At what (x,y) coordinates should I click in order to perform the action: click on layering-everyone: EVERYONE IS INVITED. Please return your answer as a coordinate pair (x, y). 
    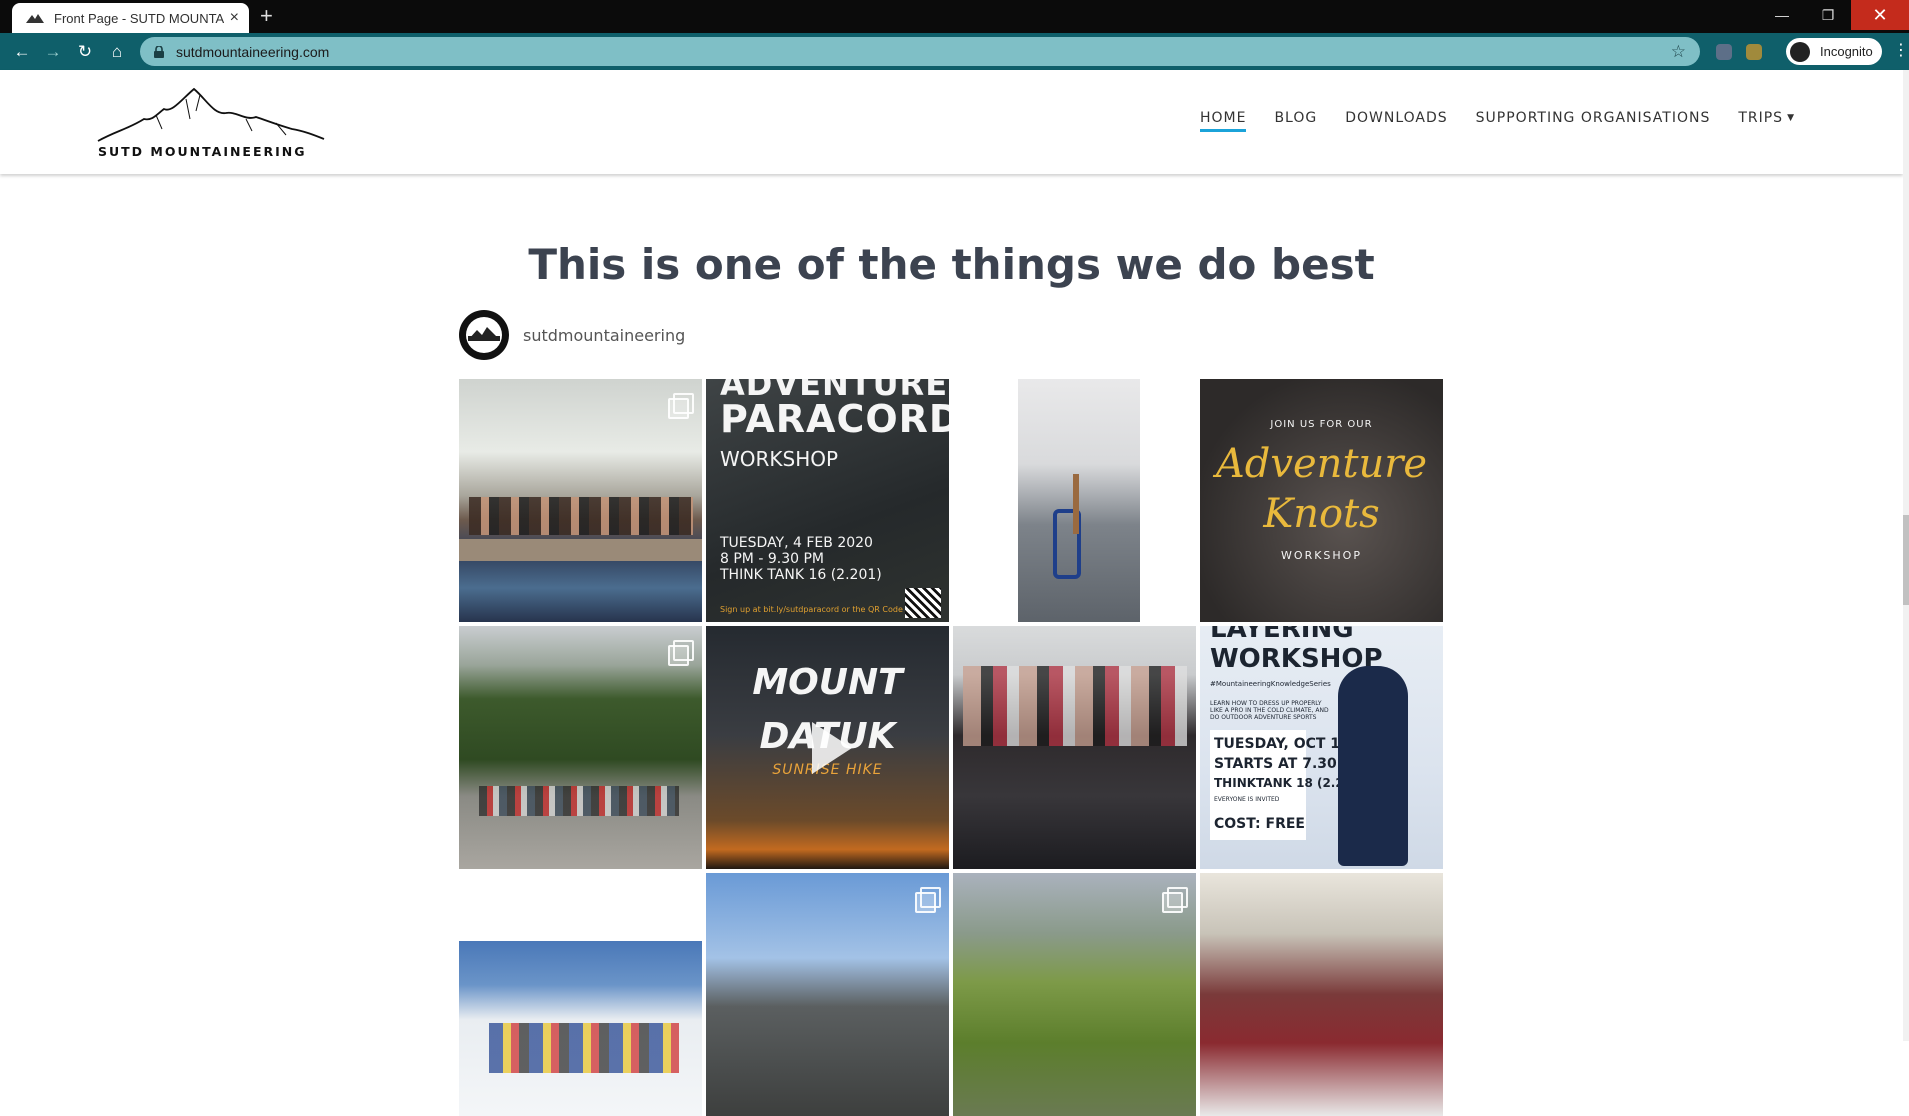
    Looking at the image, I should click on (1247, 799).